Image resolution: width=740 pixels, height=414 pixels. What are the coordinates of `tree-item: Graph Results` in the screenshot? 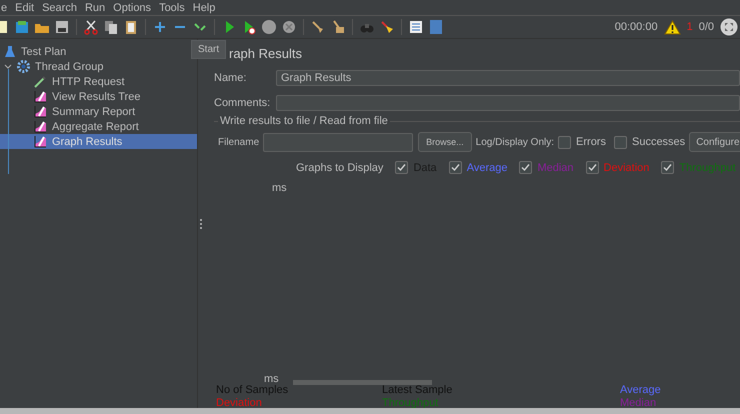 It's located at (98, 141).